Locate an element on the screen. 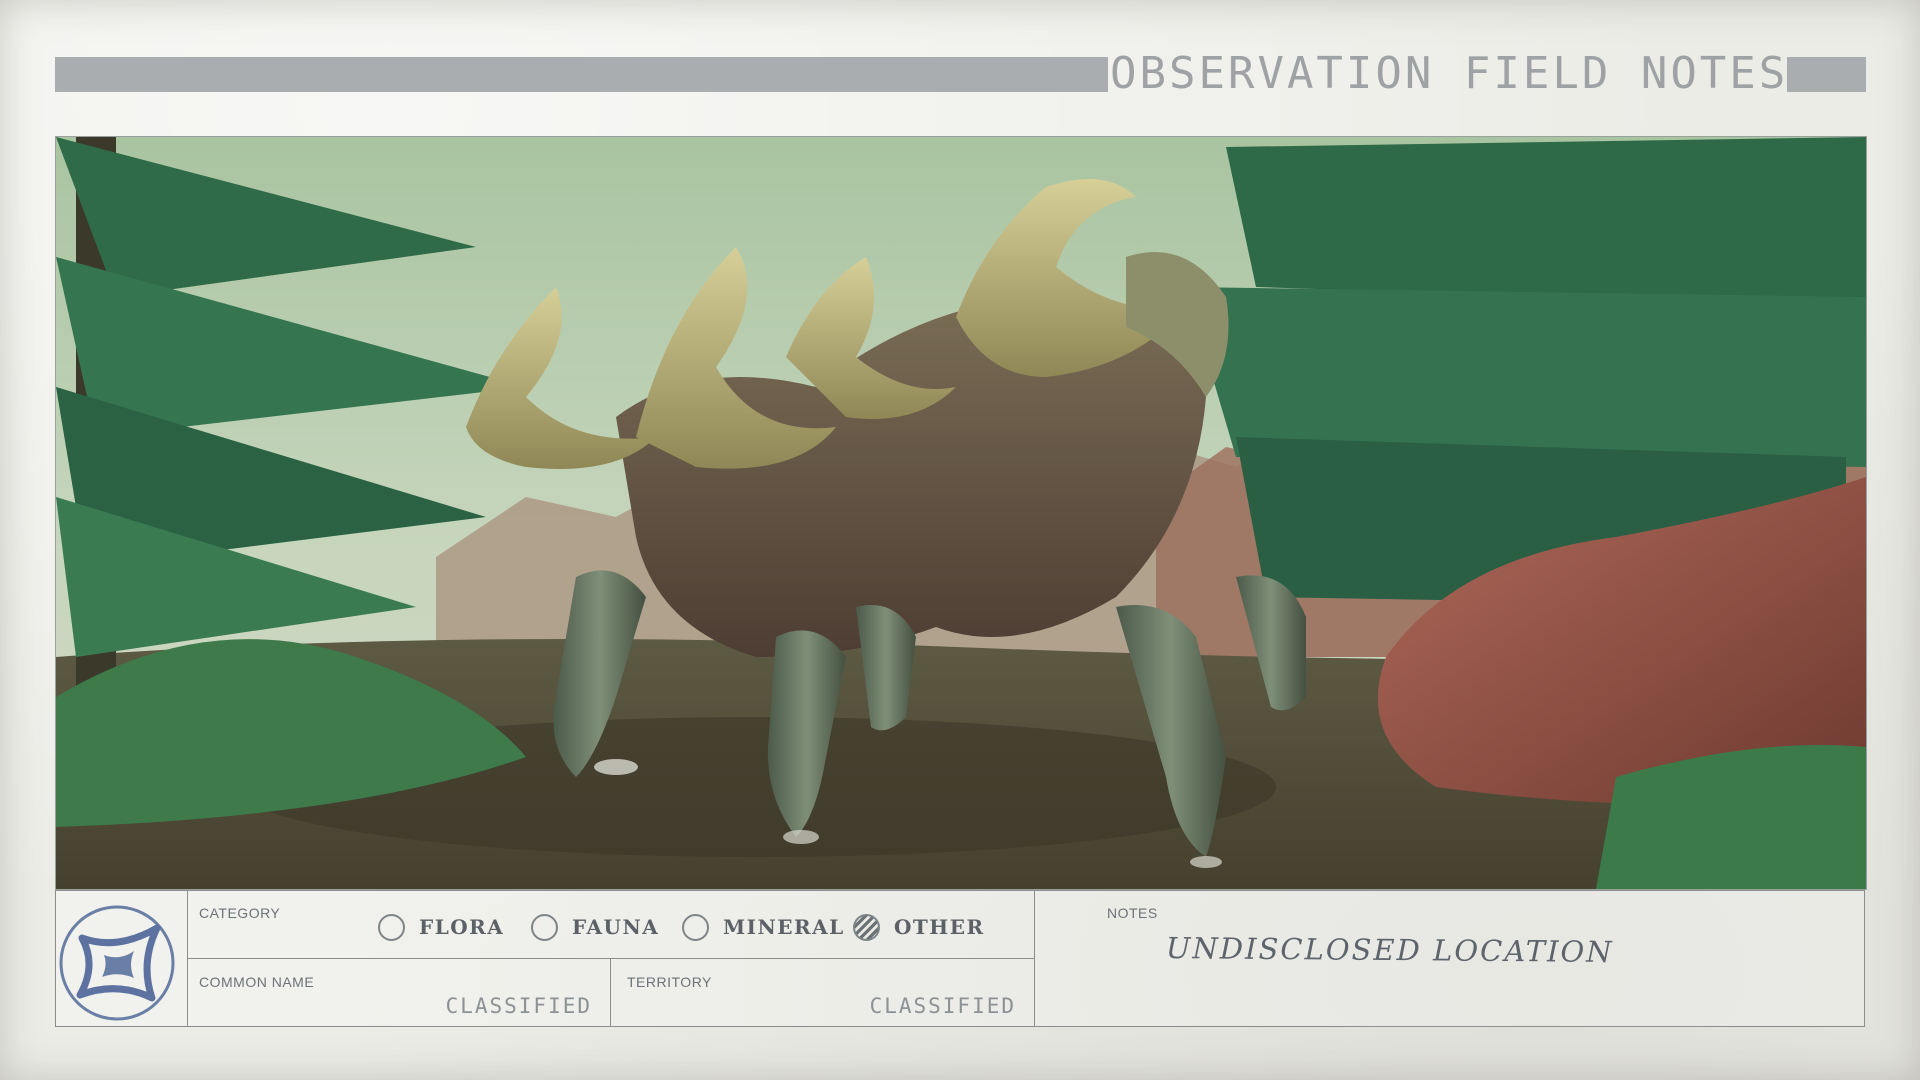 This screenshot has height=1080, width=1920. territory-label: TERRITORY is located at coordinates (669, 982).